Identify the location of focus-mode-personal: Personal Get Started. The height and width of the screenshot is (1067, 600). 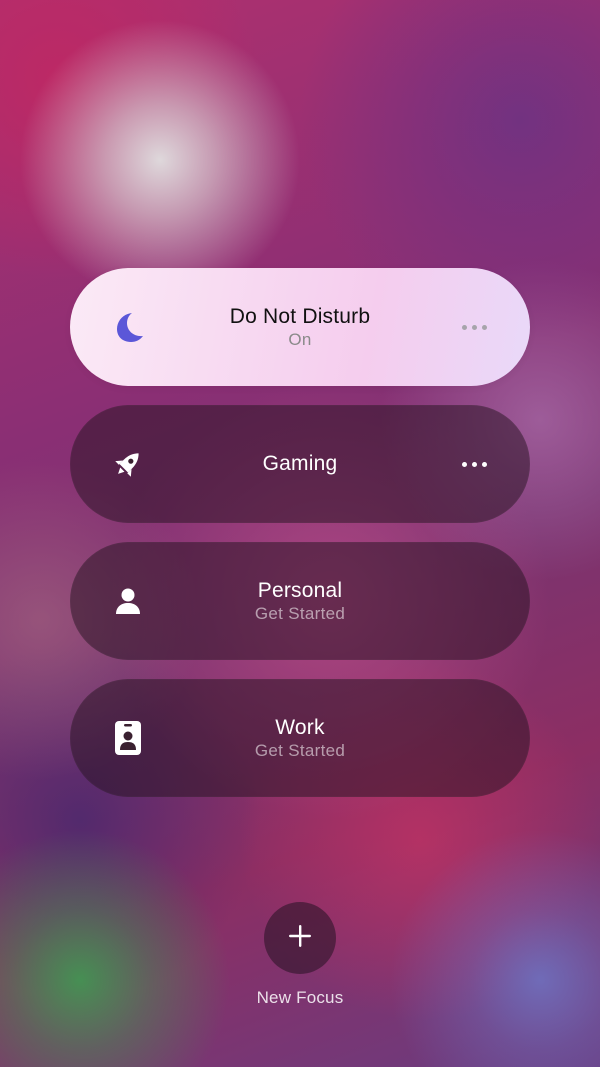
(300, 601).